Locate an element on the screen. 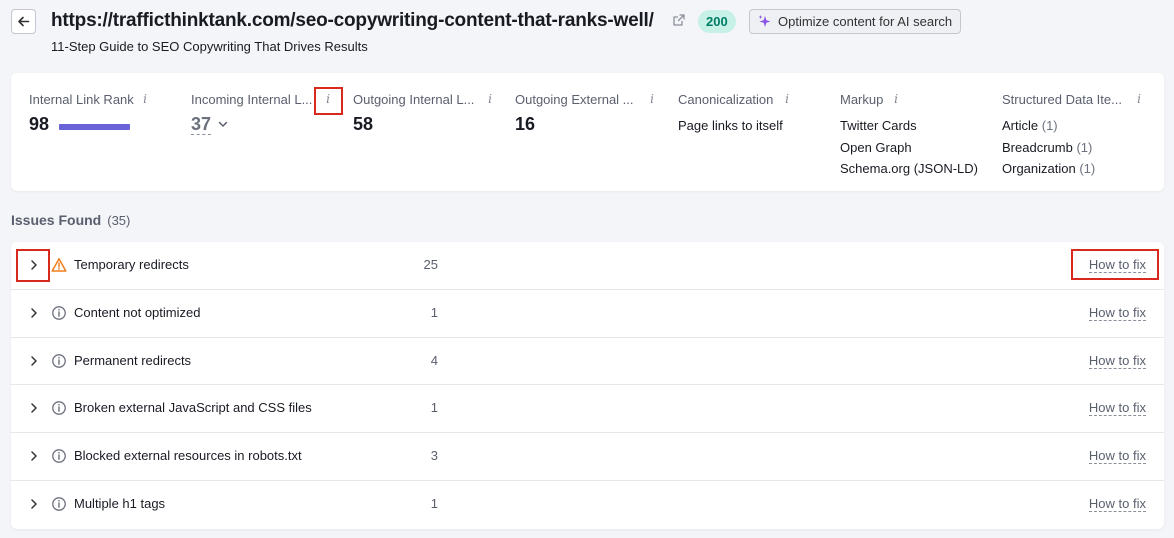 This screenshot has height=538, width=1174. metric-value: 58 is located at coordinates (363, 124).